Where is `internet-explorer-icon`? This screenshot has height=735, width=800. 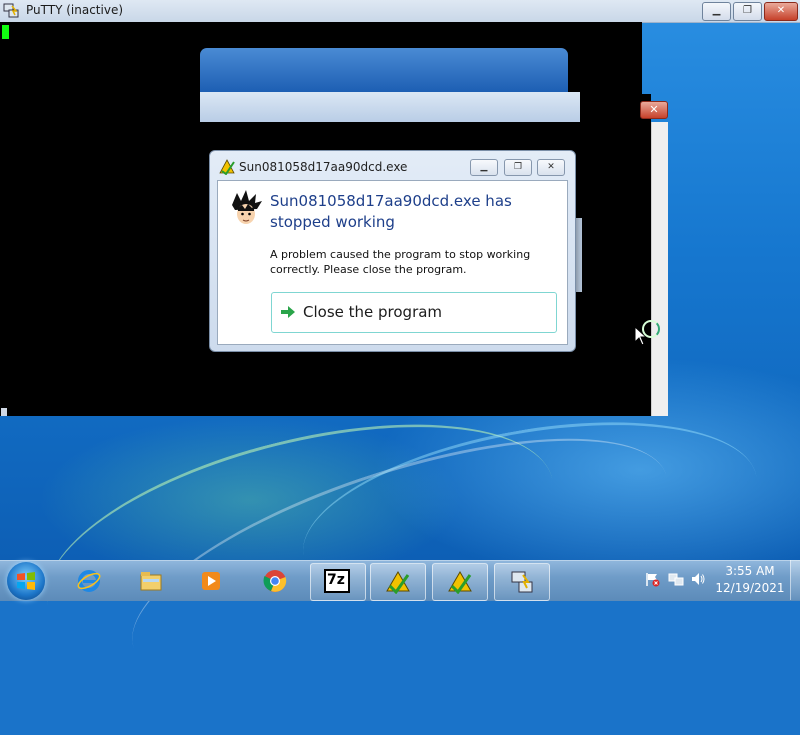 internet-explorer-icon is located at coordinates (89, 581).